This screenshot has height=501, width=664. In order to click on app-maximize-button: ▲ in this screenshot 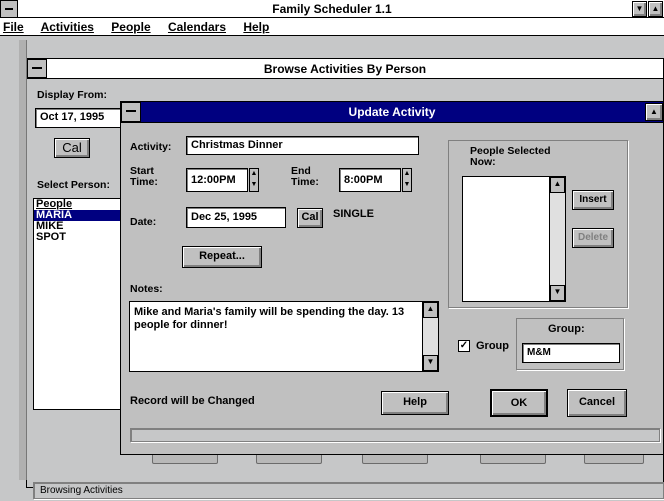, I will do `click(655, 9)`.